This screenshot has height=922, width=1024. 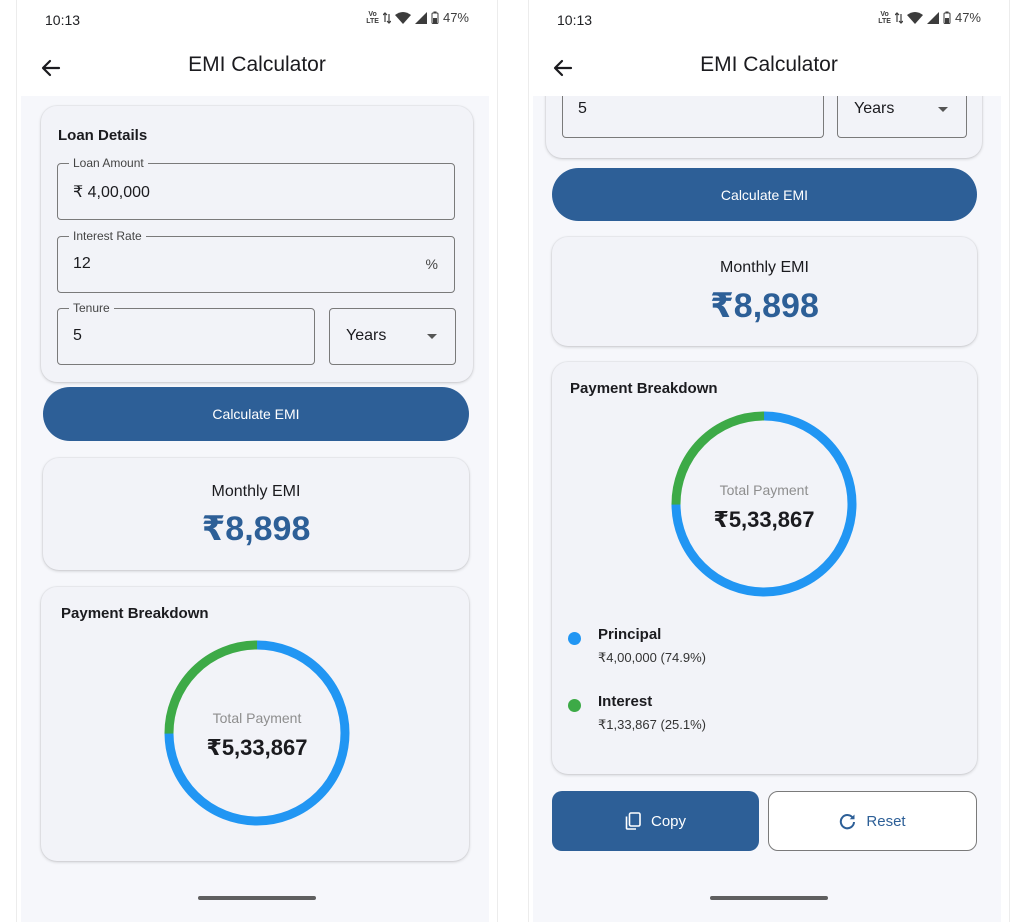 What do you see at coordinates (668, 821) in the screenshot?
I see `copy-label: Copy` at bounding box center [668, 821].